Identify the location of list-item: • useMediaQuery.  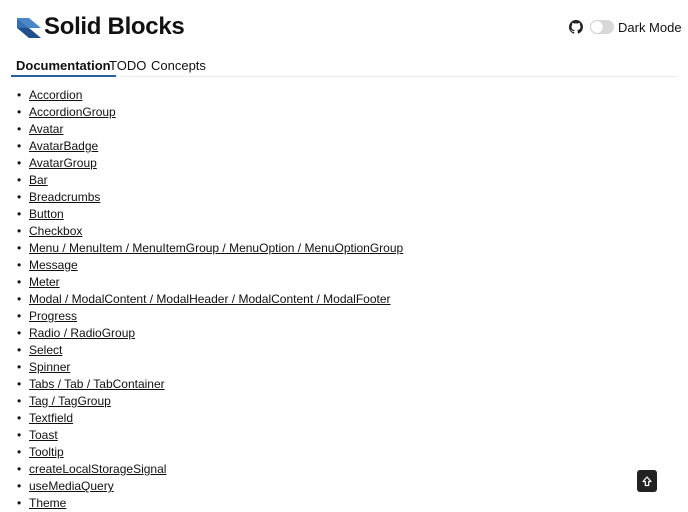
(210, 486).